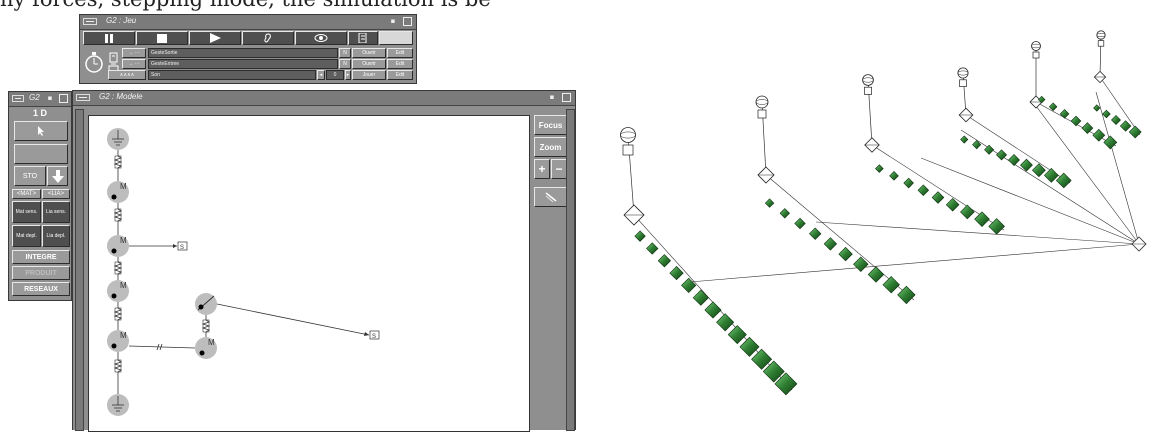 This screenshot has width=1174, height=432. What do you see at coordinates (127, 75) in the screenshot?
I see `sound-wave-icon: ∧∧∧∧` at bounding box center [127, 75].